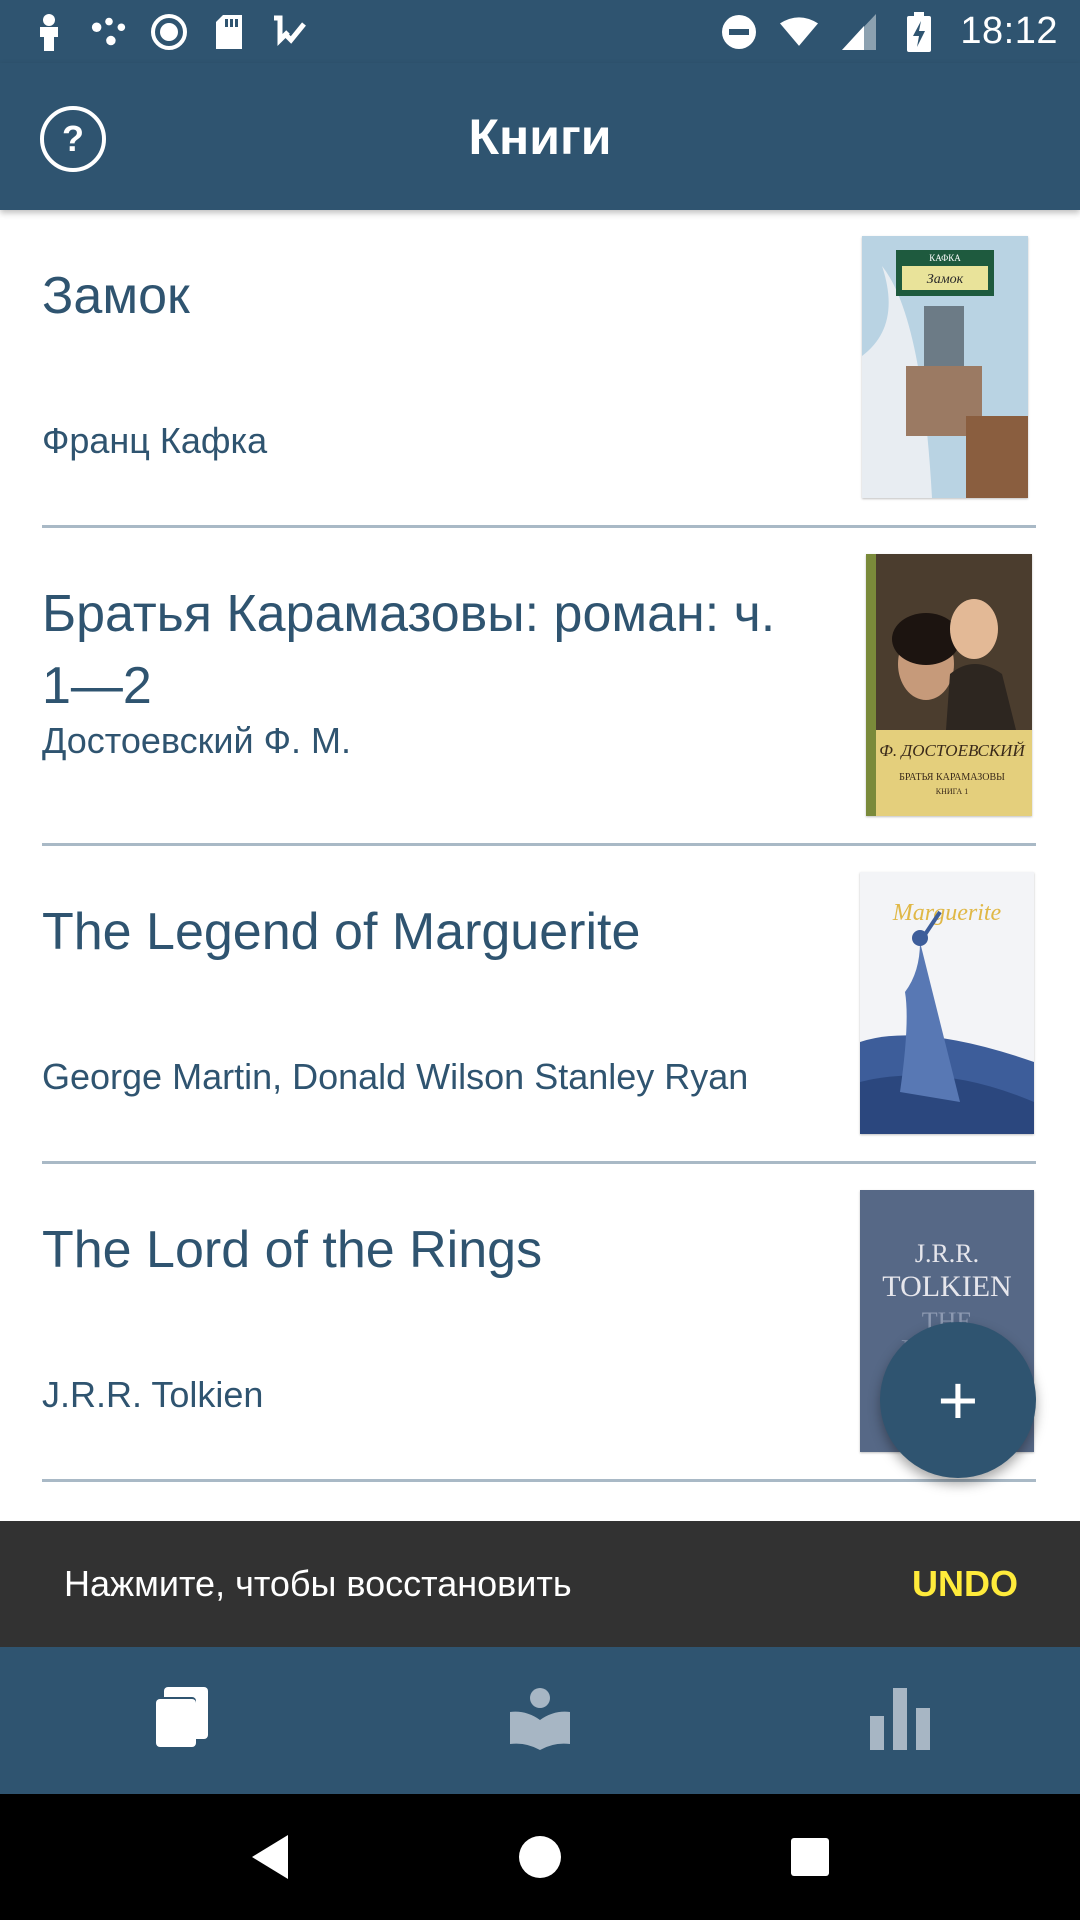 Image resolution: width=1080 pixels, height=1920 pixels. I want to click on svg-text: Marguerite, so click(947, 913).